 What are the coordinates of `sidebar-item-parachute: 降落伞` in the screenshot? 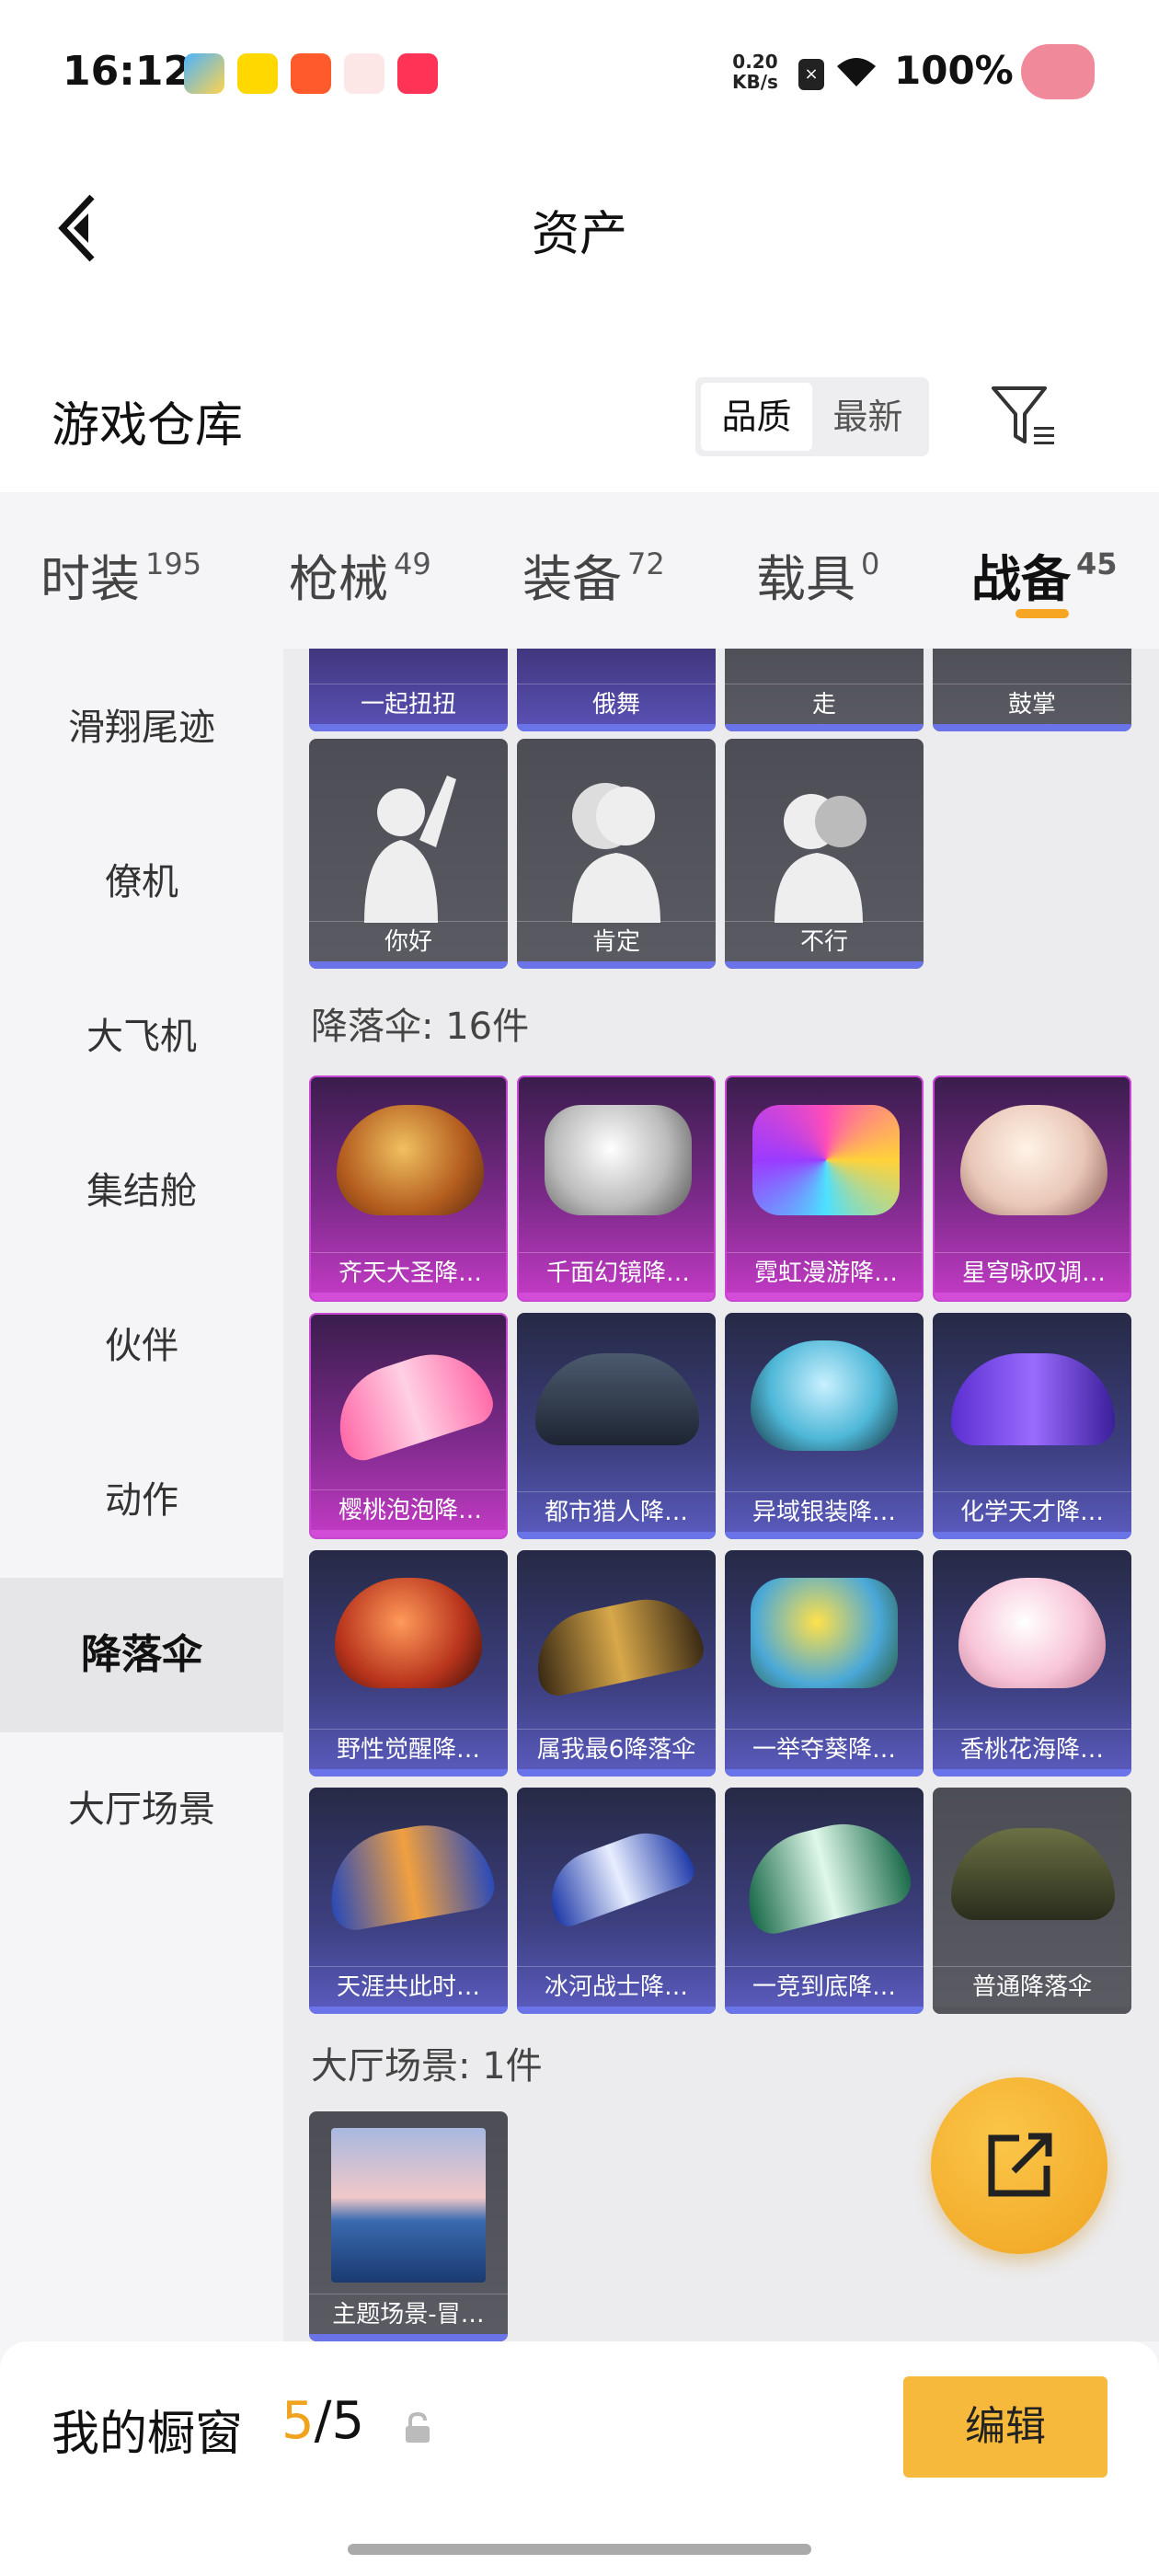 It's located at (141, 1655).